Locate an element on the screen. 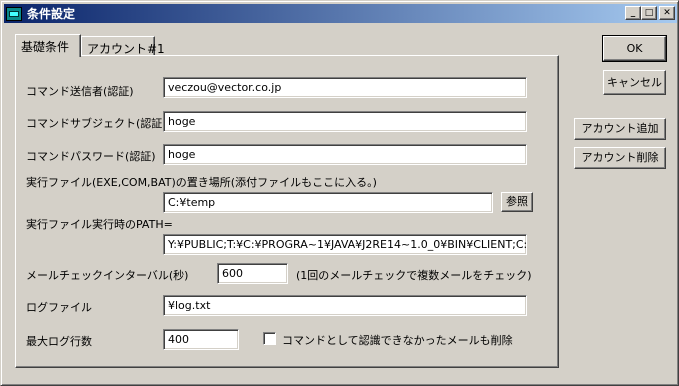 This screenshot has width=679, height=386. delete-account-button: アカウント削除 is located at coordinates (620, 158).